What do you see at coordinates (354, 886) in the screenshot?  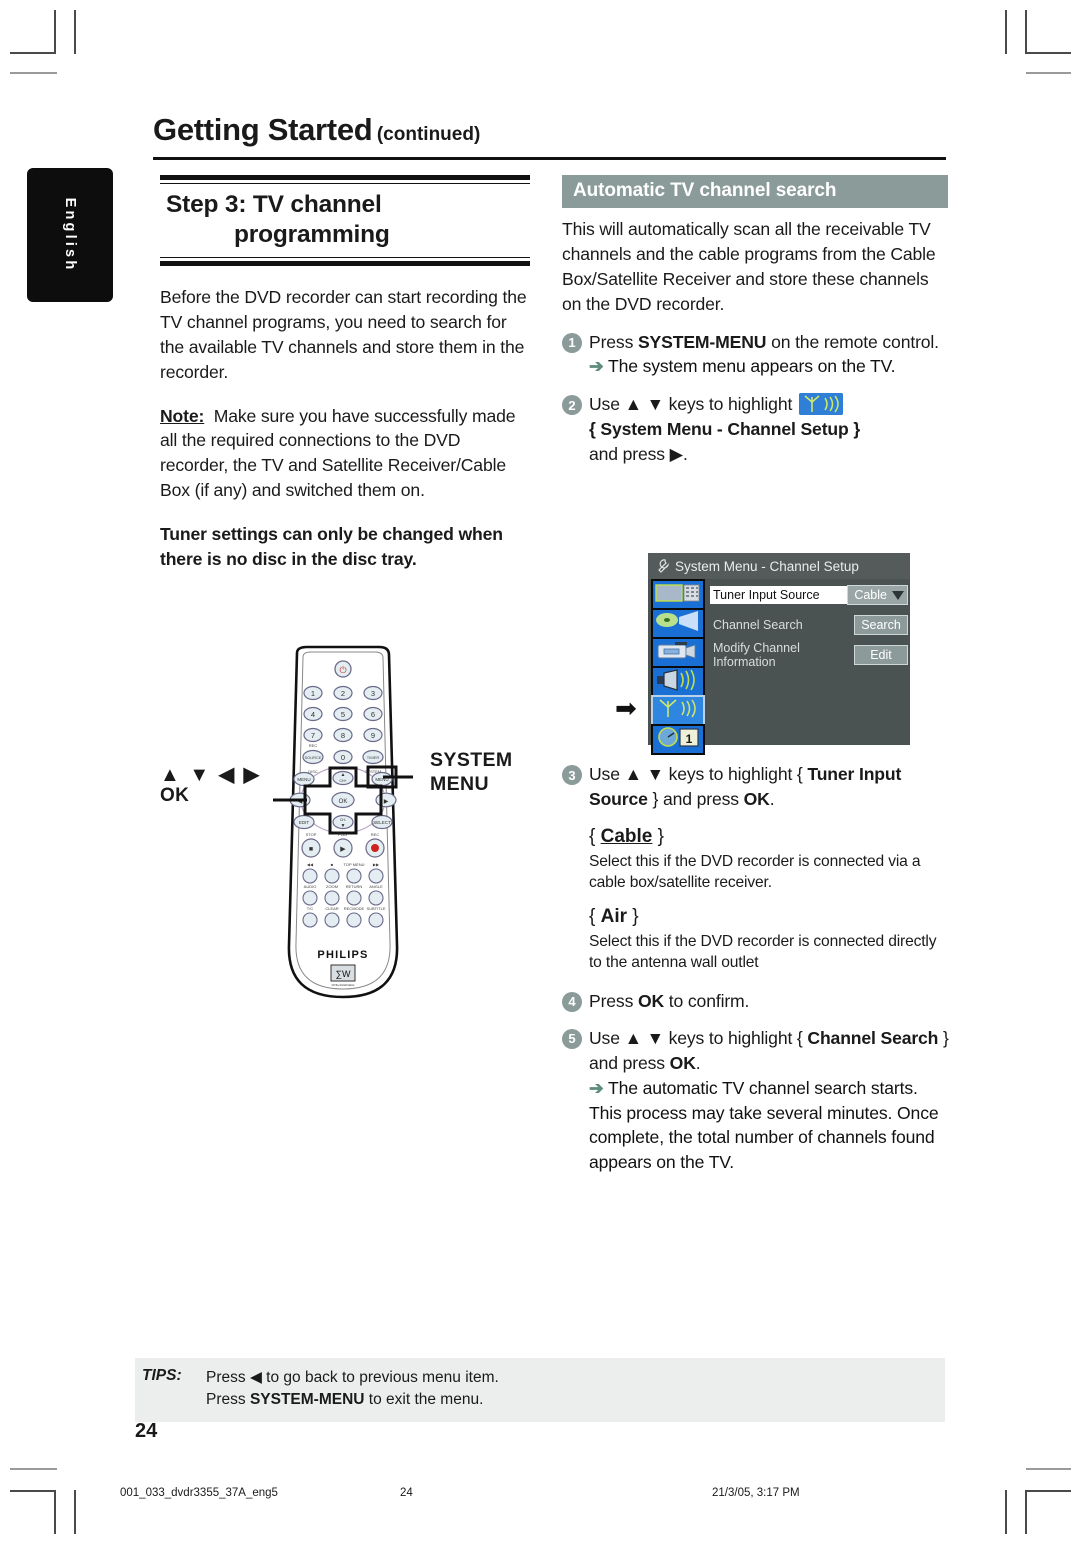 I see `svg-text: RETURN` at bounding box center [354, 886].